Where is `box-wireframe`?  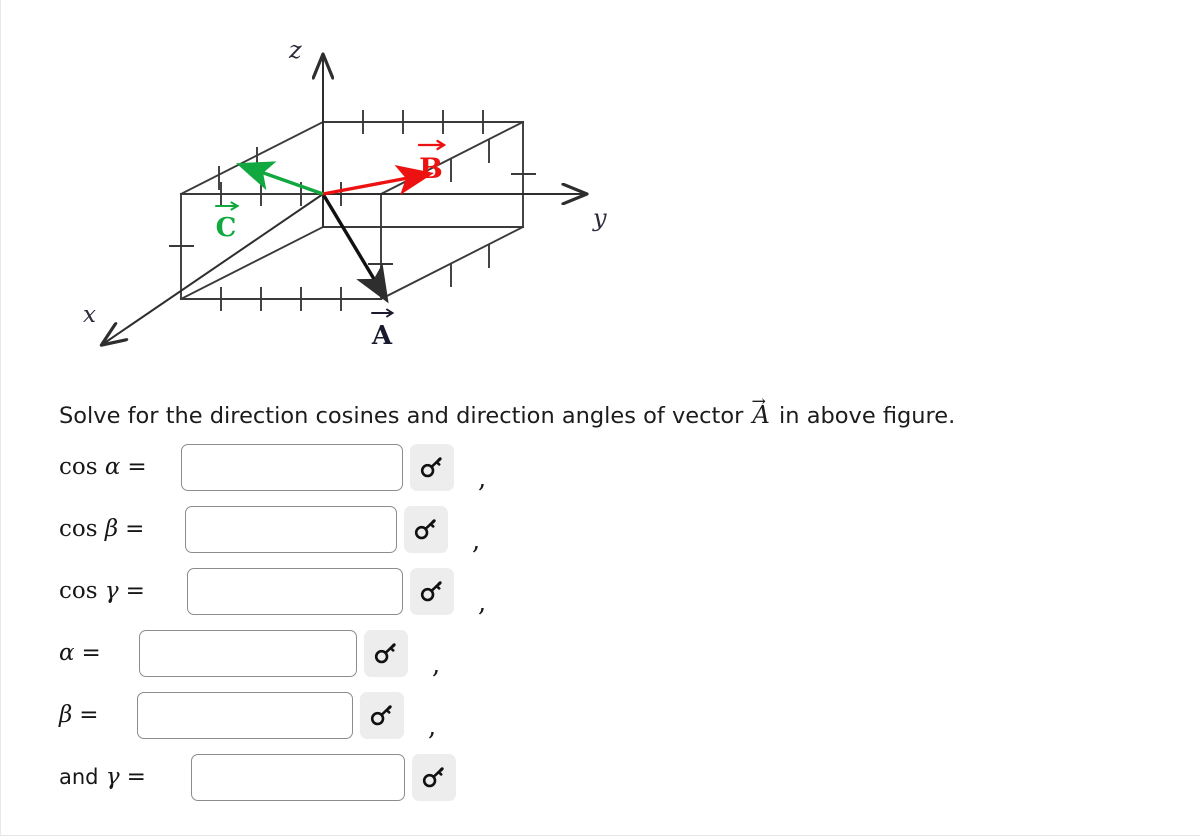 box-wireframe is located at coordinates (352, 210).